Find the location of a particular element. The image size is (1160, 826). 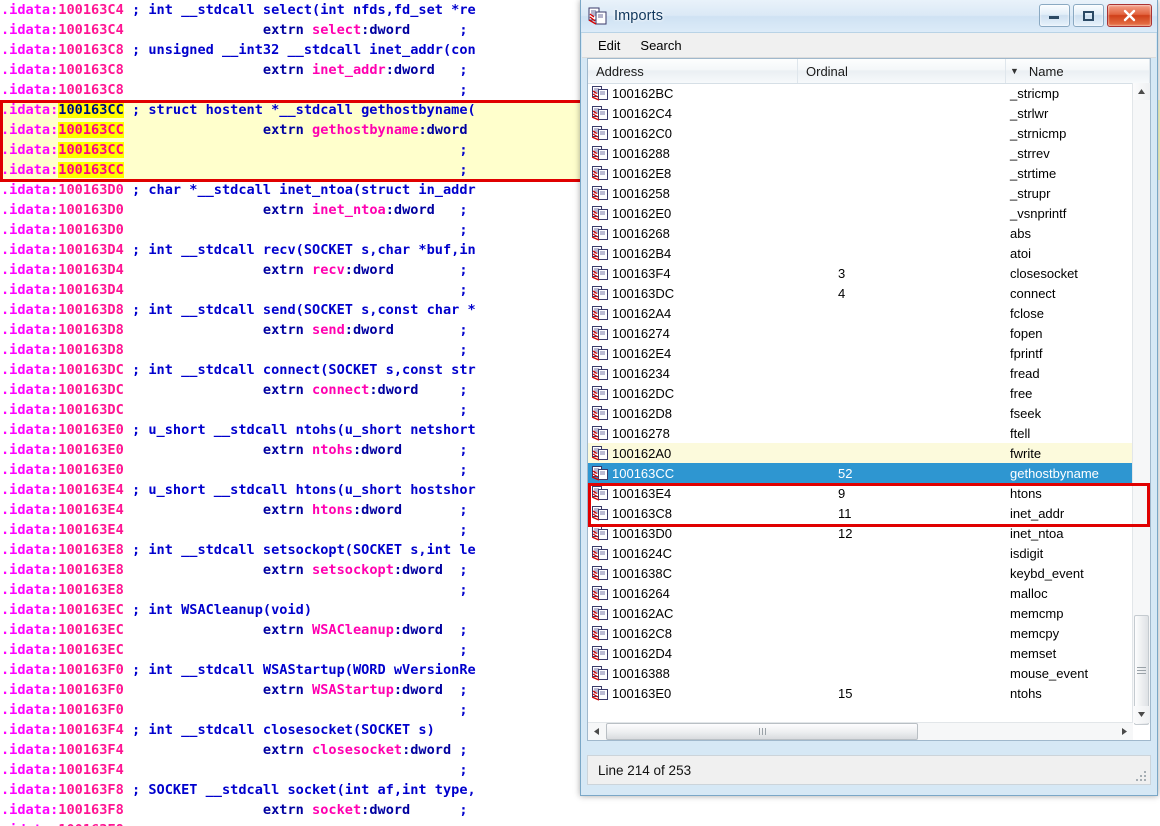

cell-address: 100162E0 is located at coordinates (693, 213).